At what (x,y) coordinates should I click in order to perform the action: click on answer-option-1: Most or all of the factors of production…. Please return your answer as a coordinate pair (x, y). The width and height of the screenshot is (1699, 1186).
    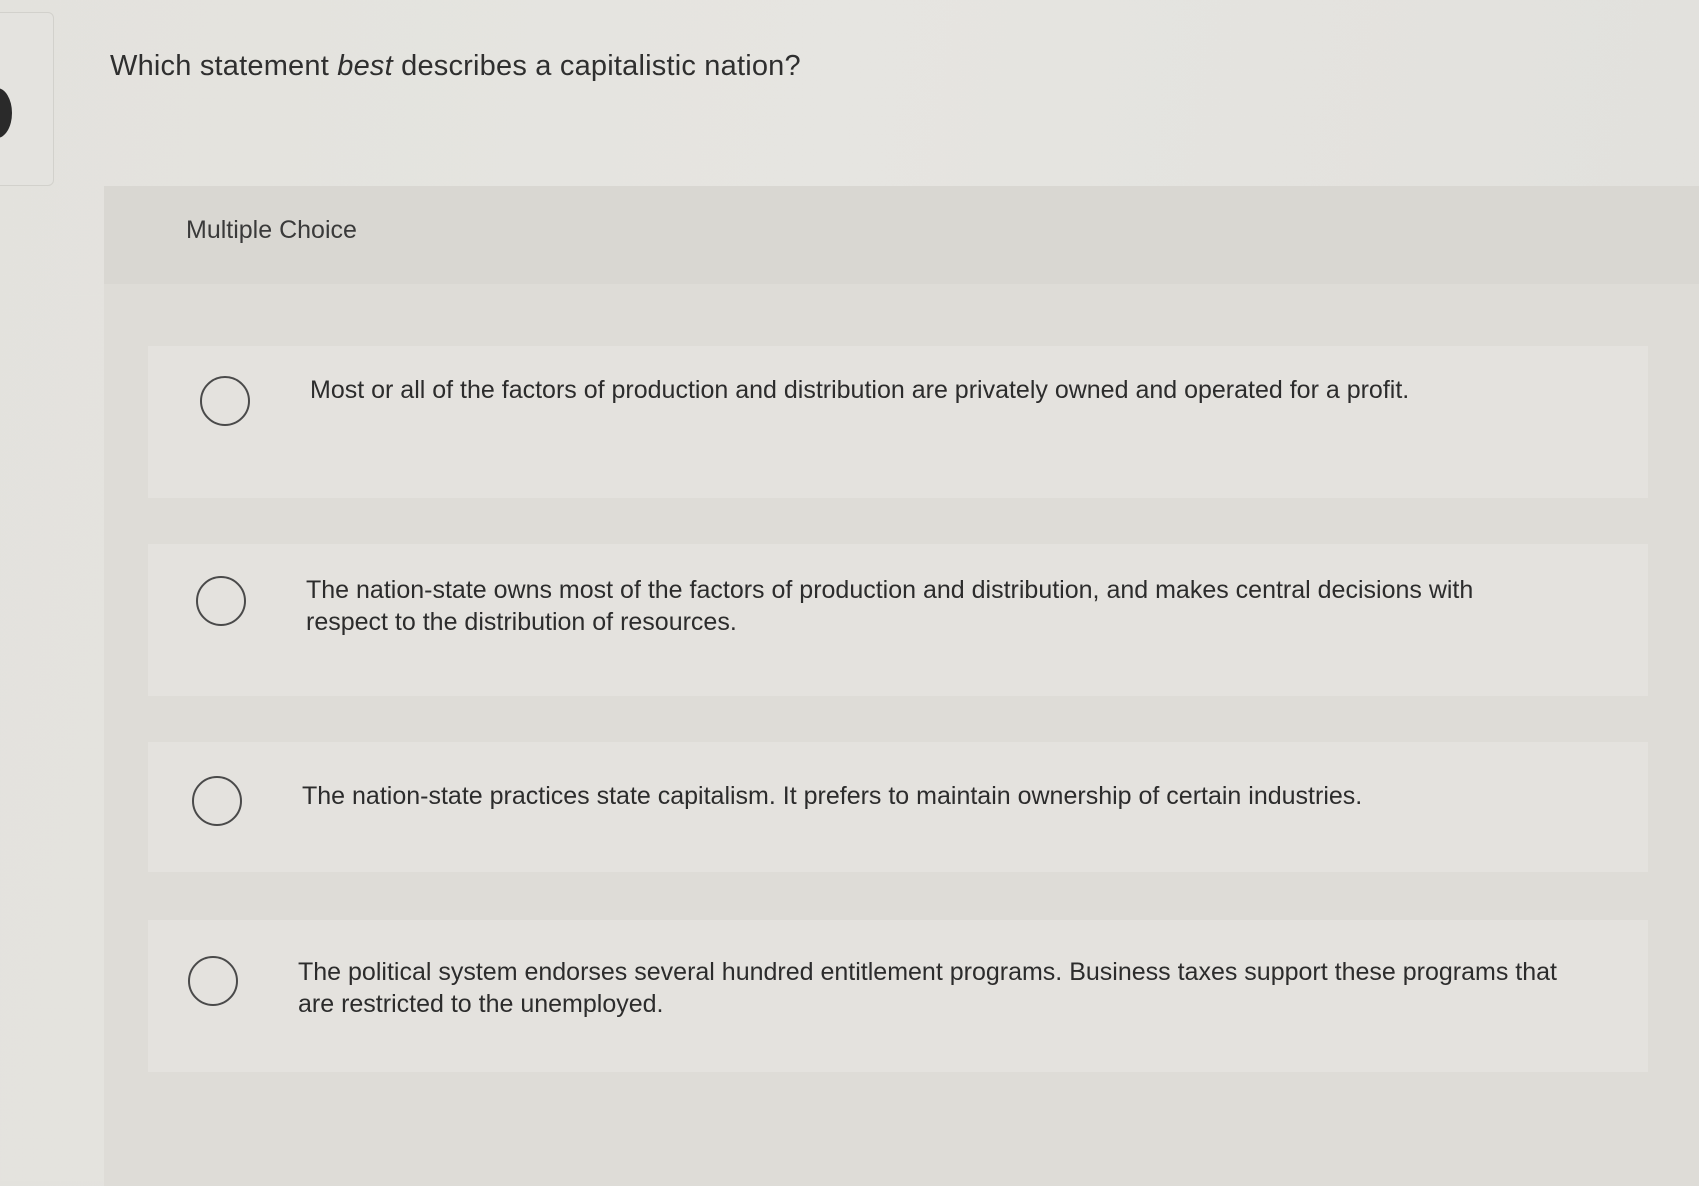
    Looking at the image, I should click on (898, 422).